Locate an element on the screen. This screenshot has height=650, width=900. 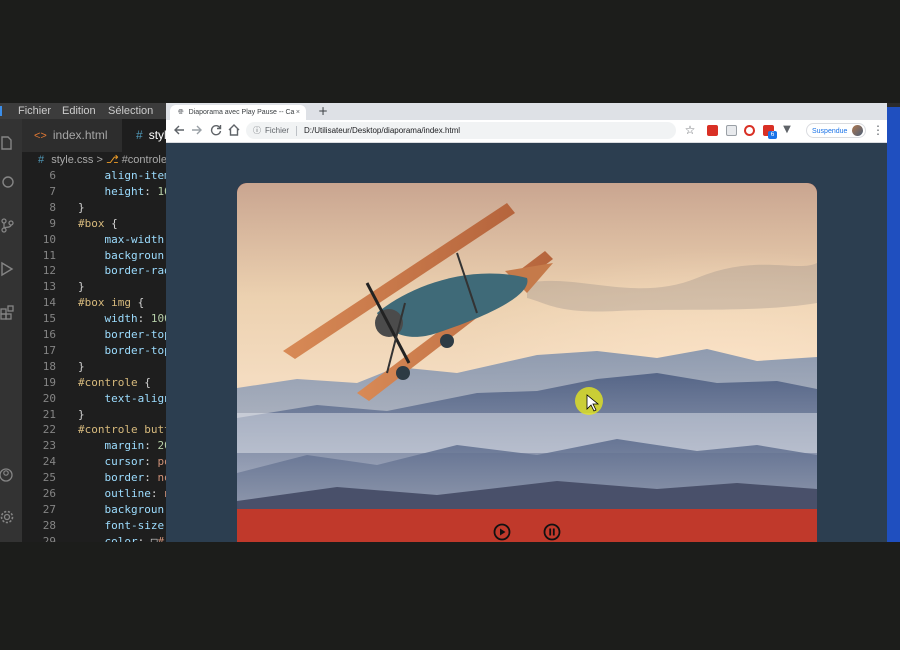
code-token: { is located at coordinates (144, 382).